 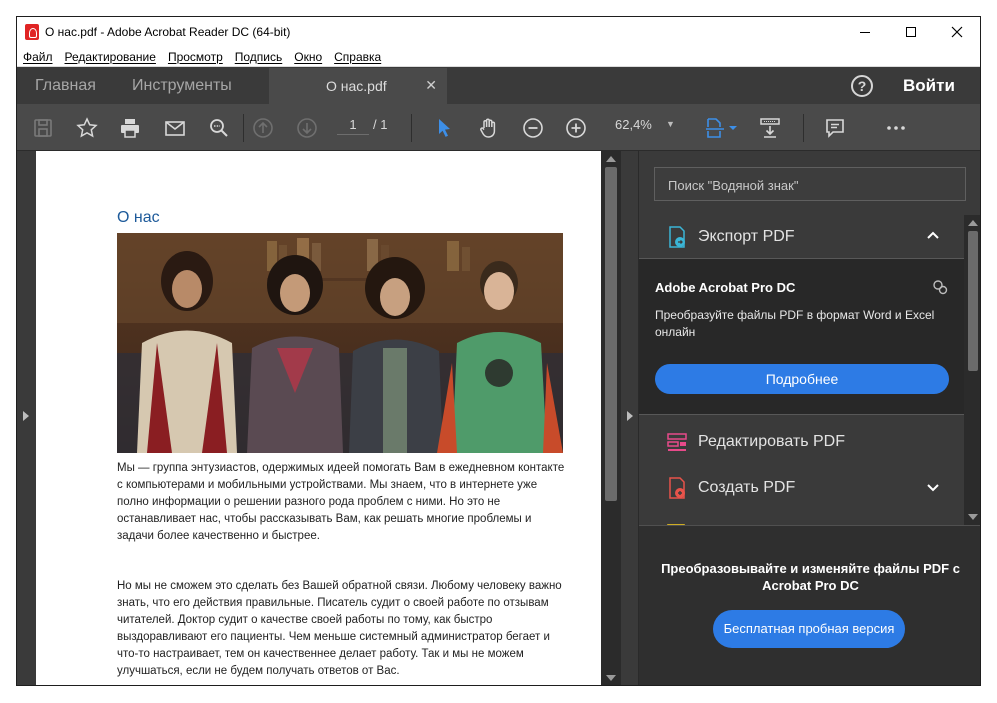 What do you see at coordinates (933, 236) in the screenshot?
I see `chevron-up-icon` at bounding box center [933, 236].